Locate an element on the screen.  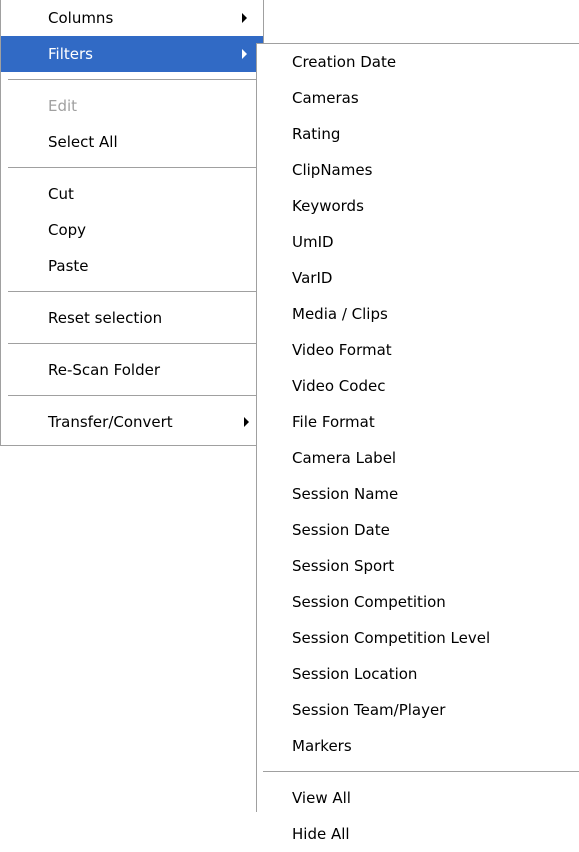
filter-item-video-format: Video Format is located at coordinates (418, 350).